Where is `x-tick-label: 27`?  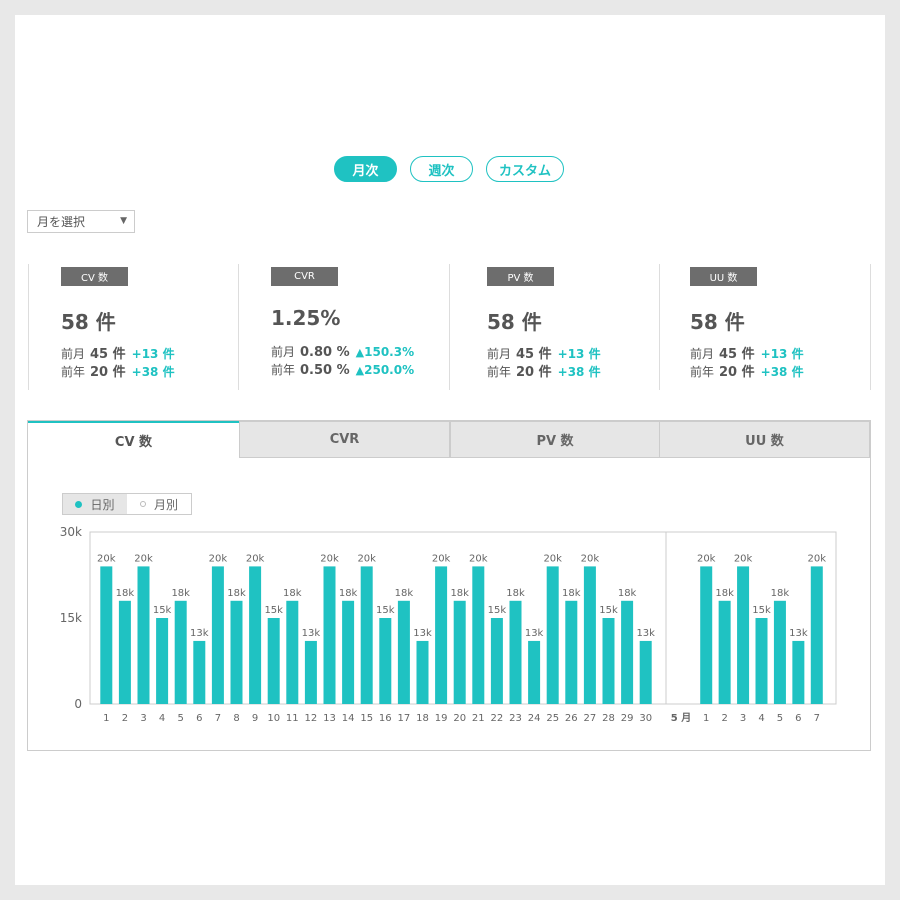 x-tick-label: 27 is located at coordinates (590, 718).